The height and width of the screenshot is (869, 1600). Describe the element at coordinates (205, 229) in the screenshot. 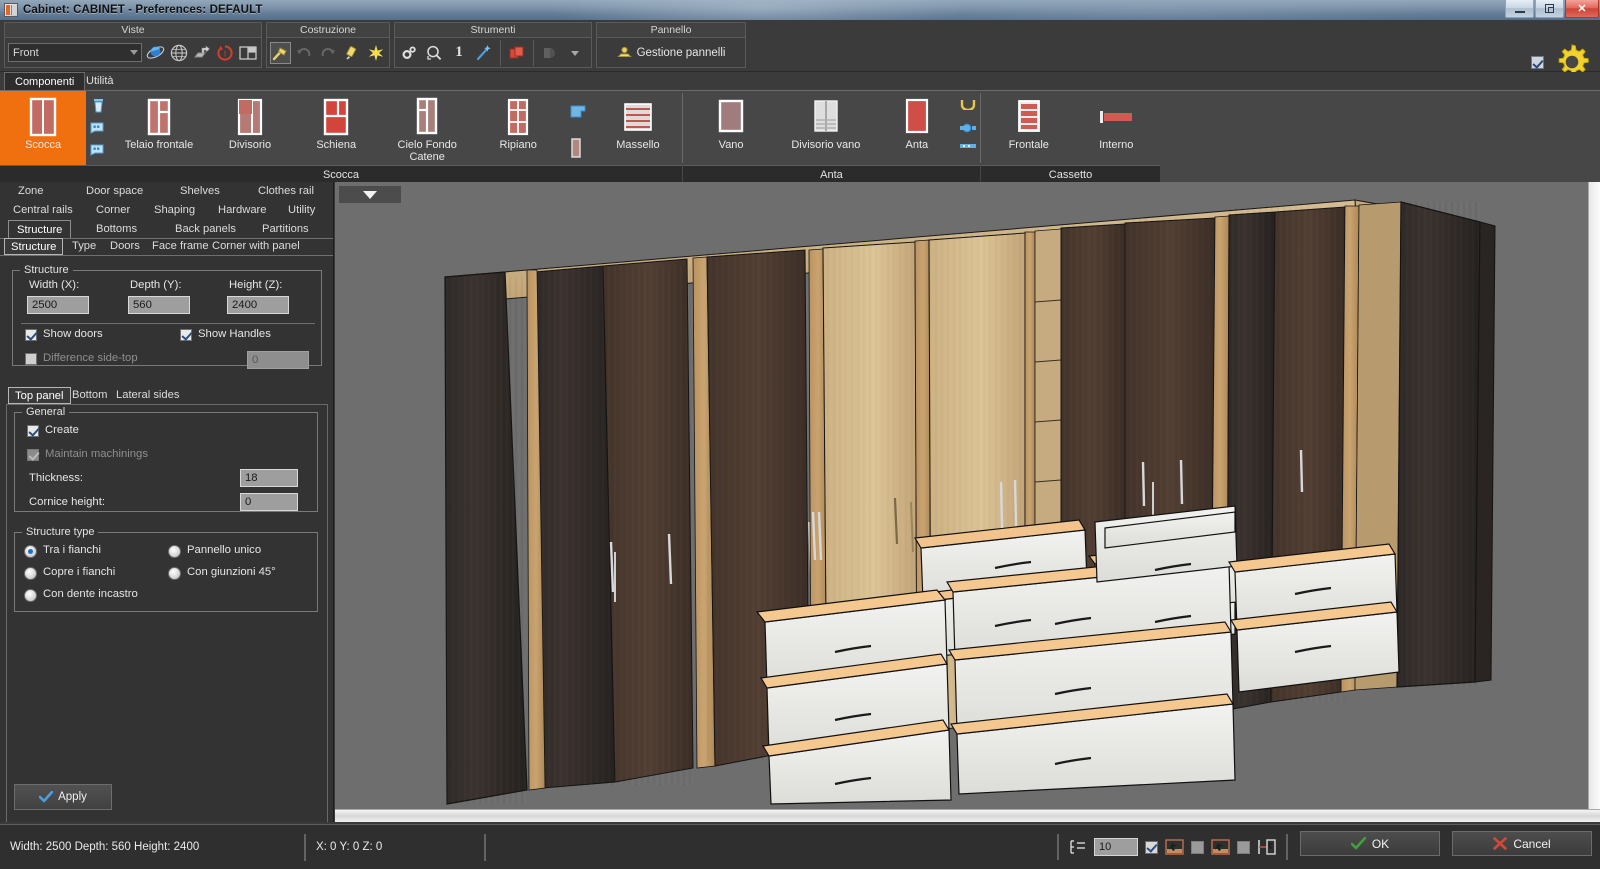

I see `nav-tab-back-panels: Back panels` at that location.